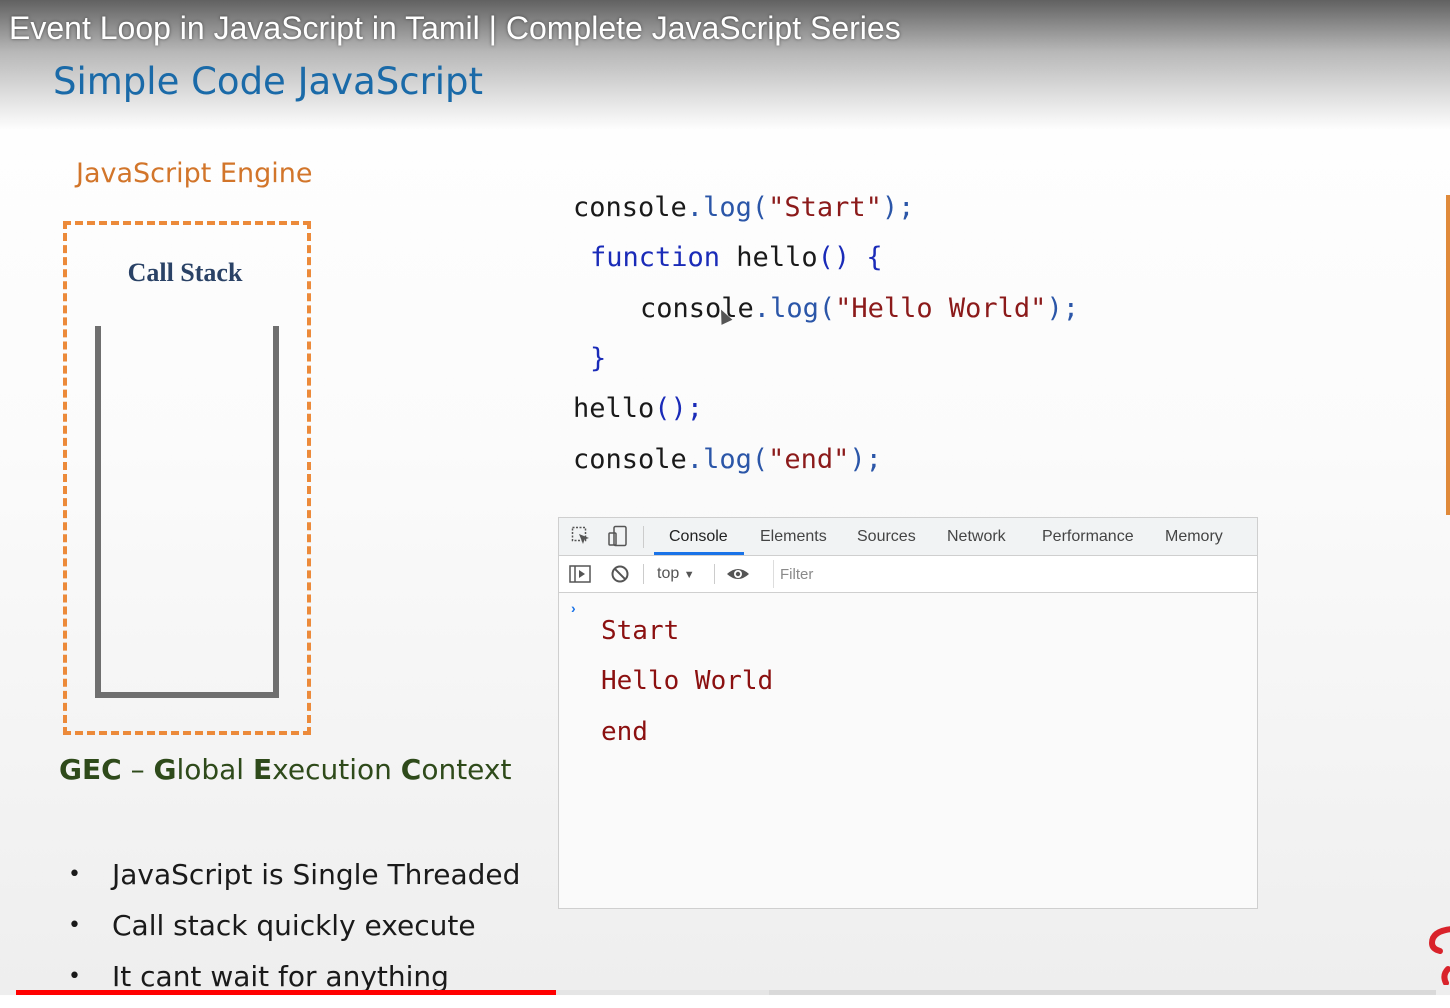 Image resolution: width=1450 pixels, height=1008 pixels. What do you see at coordinates (698, 537) in the screenshot?
I see `tab-console: Console` at bounding box center [698, 537].